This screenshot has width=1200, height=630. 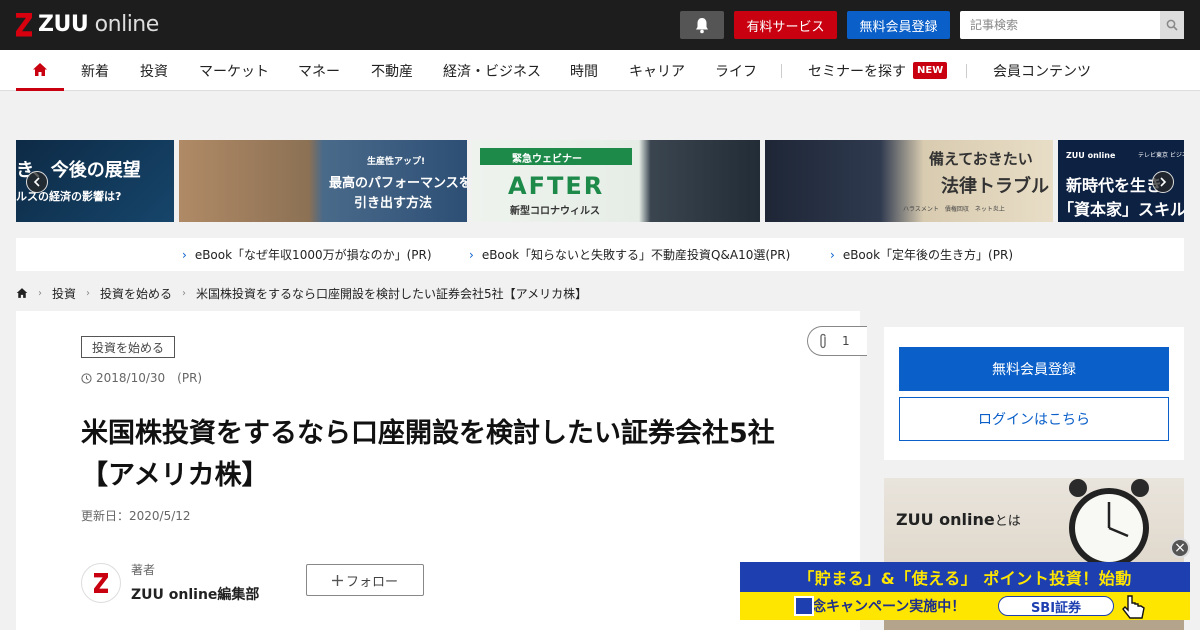 I want to click on slide-subheading: 「資本家」スキル, so click(x=1121, y=209).